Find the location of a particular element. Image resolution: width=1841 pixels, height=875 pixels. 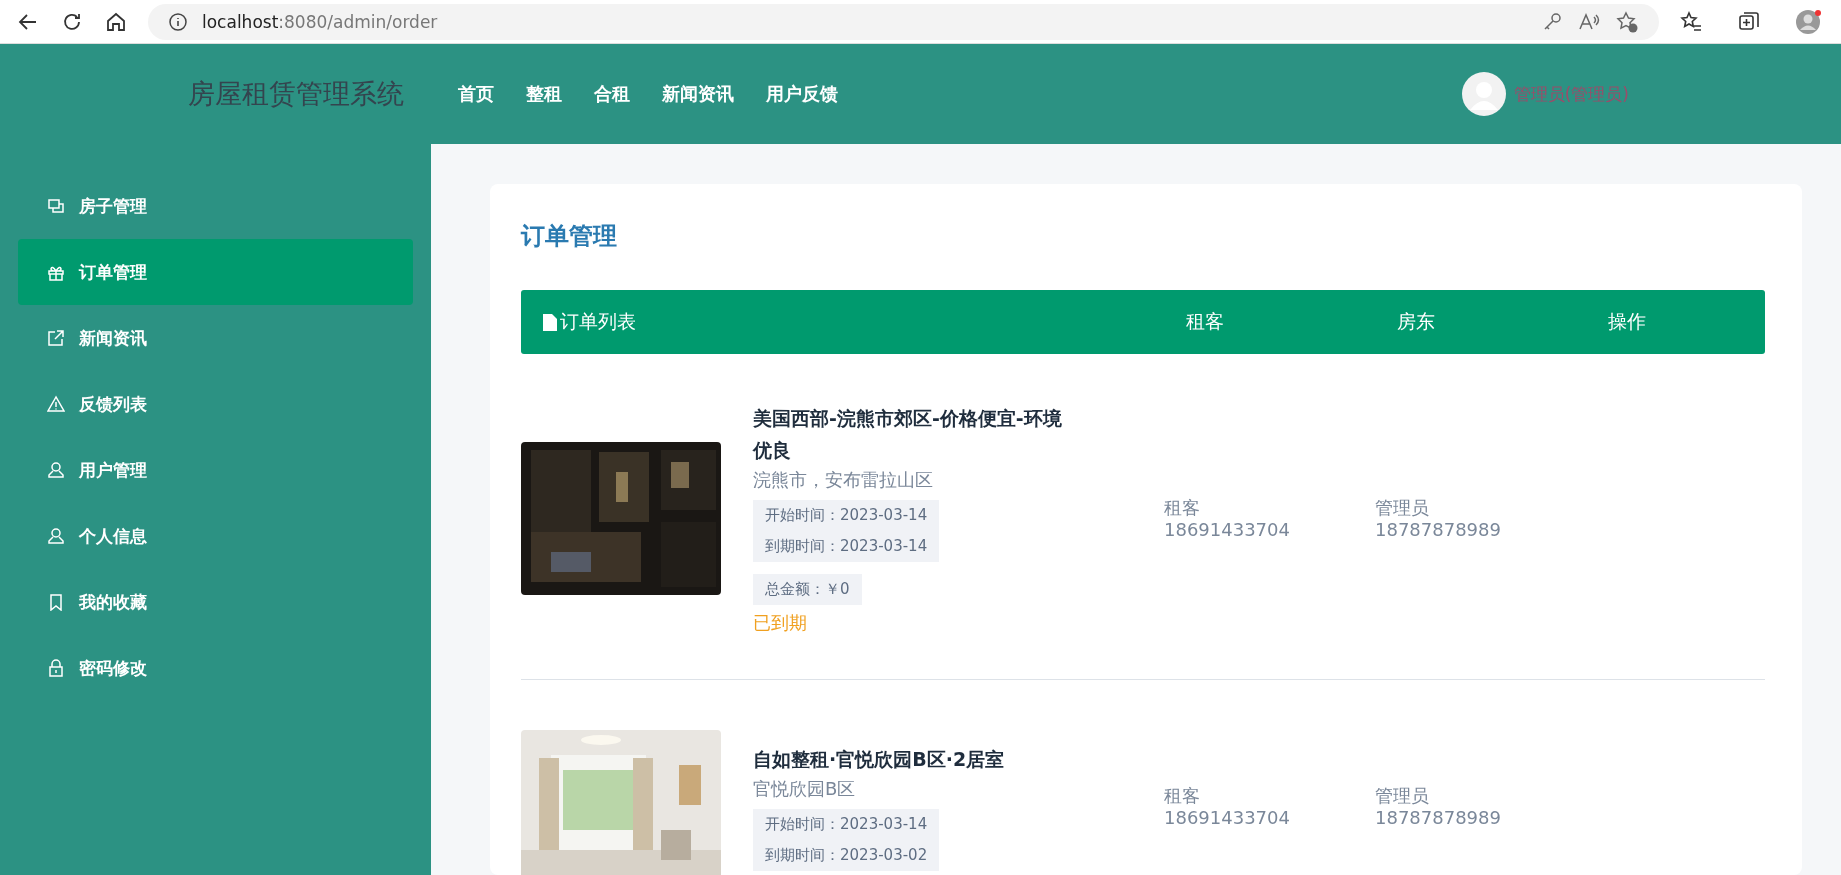

page-title: 订单管理 is located at coordinates (569, 236).